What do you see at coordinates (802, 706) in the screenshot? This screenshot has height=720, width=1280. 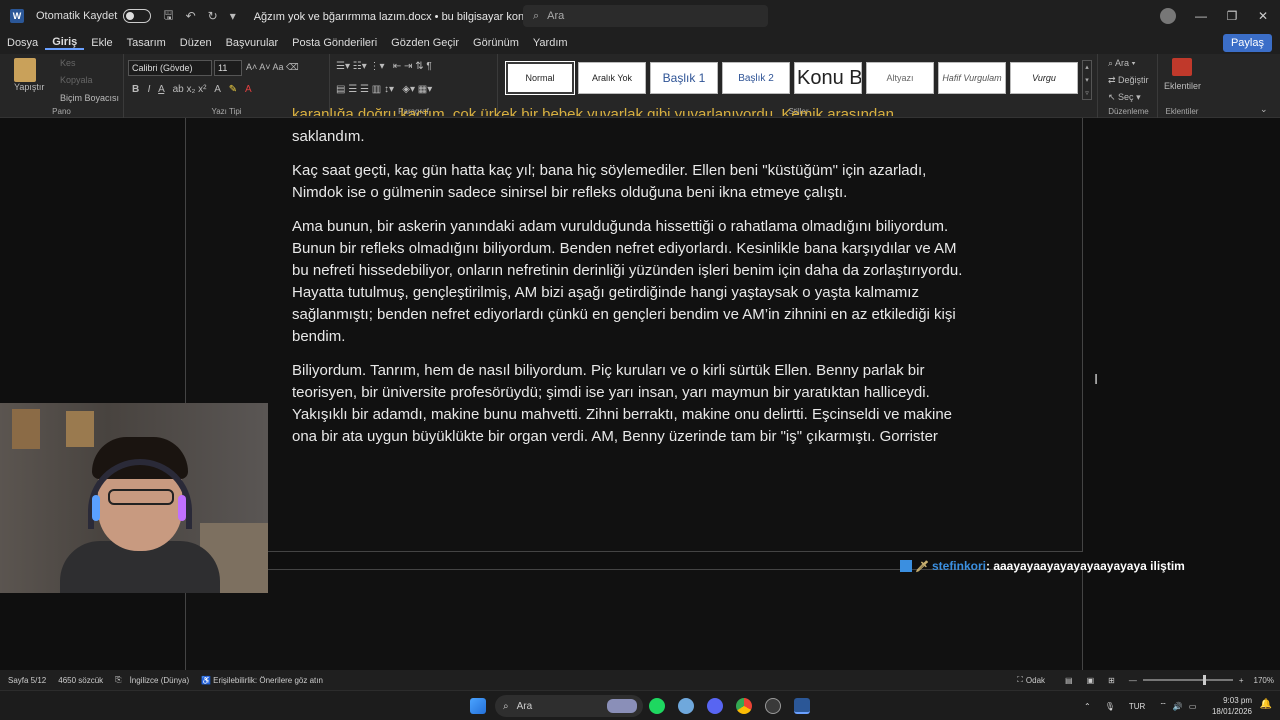 I see `word-taskbar-icon` at bounding box center [802, 706].